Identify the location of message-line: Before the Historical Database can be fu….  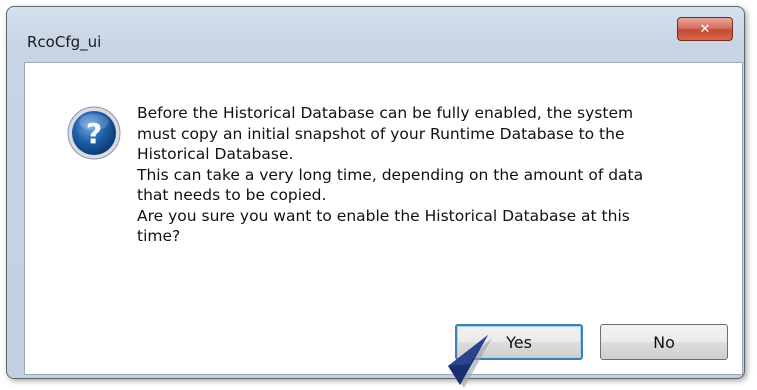
(385, 113).